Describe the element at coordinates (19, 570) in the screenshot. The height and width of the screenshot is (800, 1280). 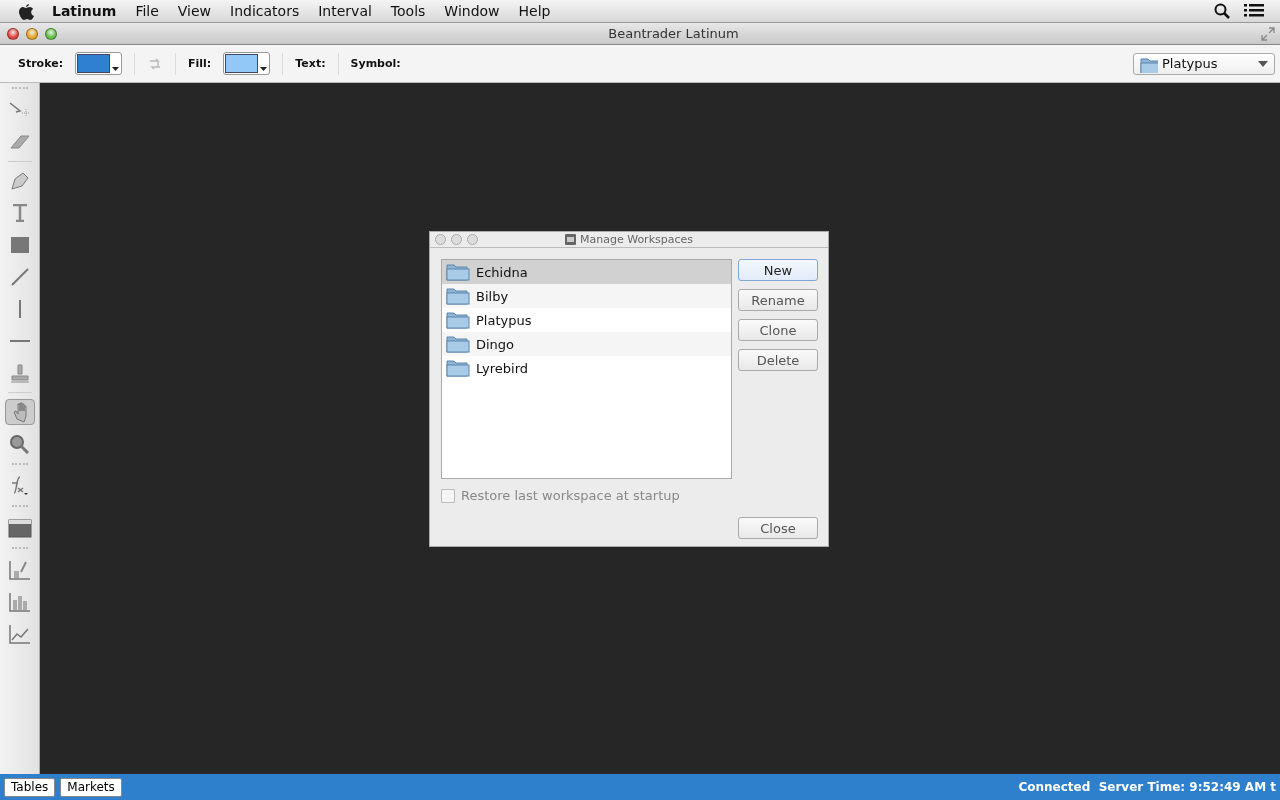
I see `chart-brush-icon` at that location.